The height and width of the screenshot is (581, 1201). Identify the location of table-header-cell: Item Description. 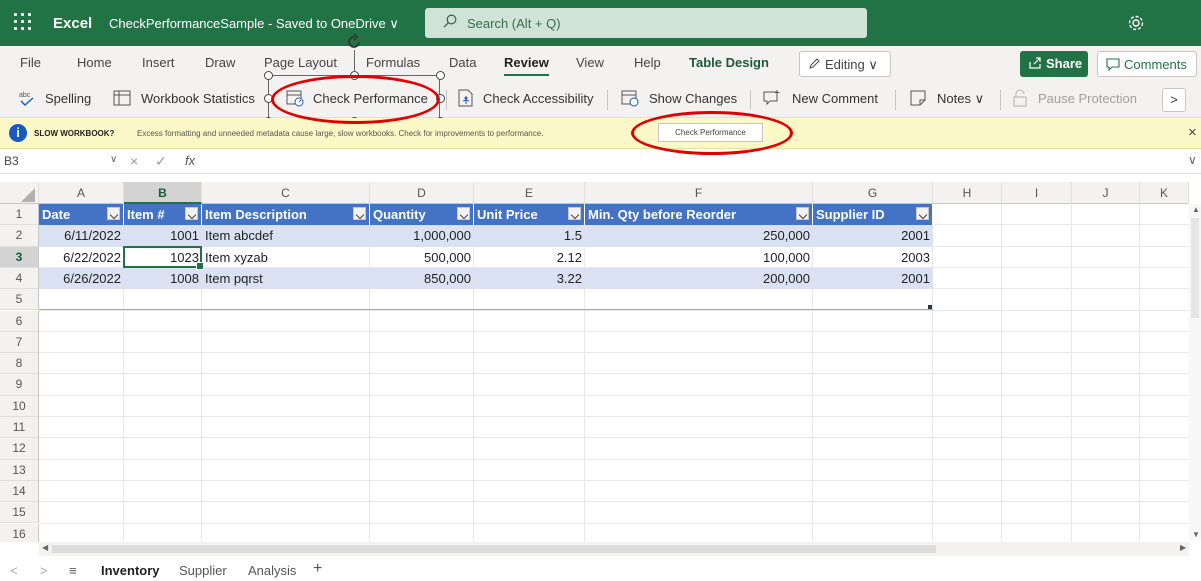
(286, 214).